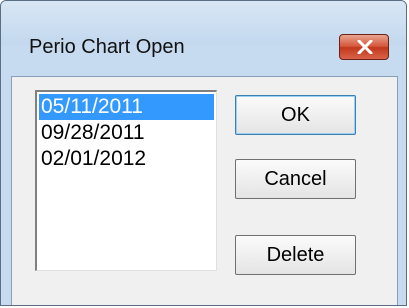 The image size is (409, 308). I want to click on close-icon, so click(365, 47).